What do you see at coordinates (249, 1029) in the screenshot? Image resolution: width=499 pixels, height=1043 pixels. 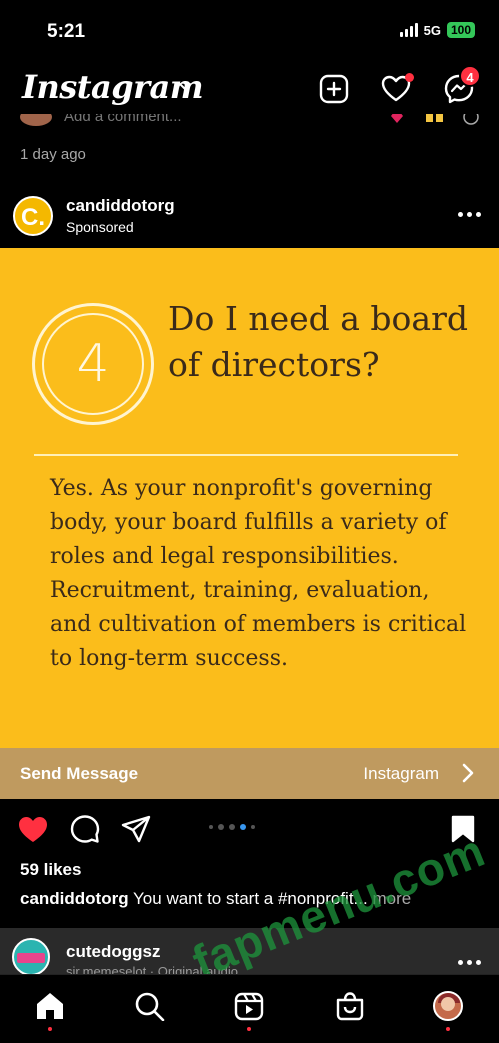 I see `reels-notification-dot` at bounding box center [249, 1029].